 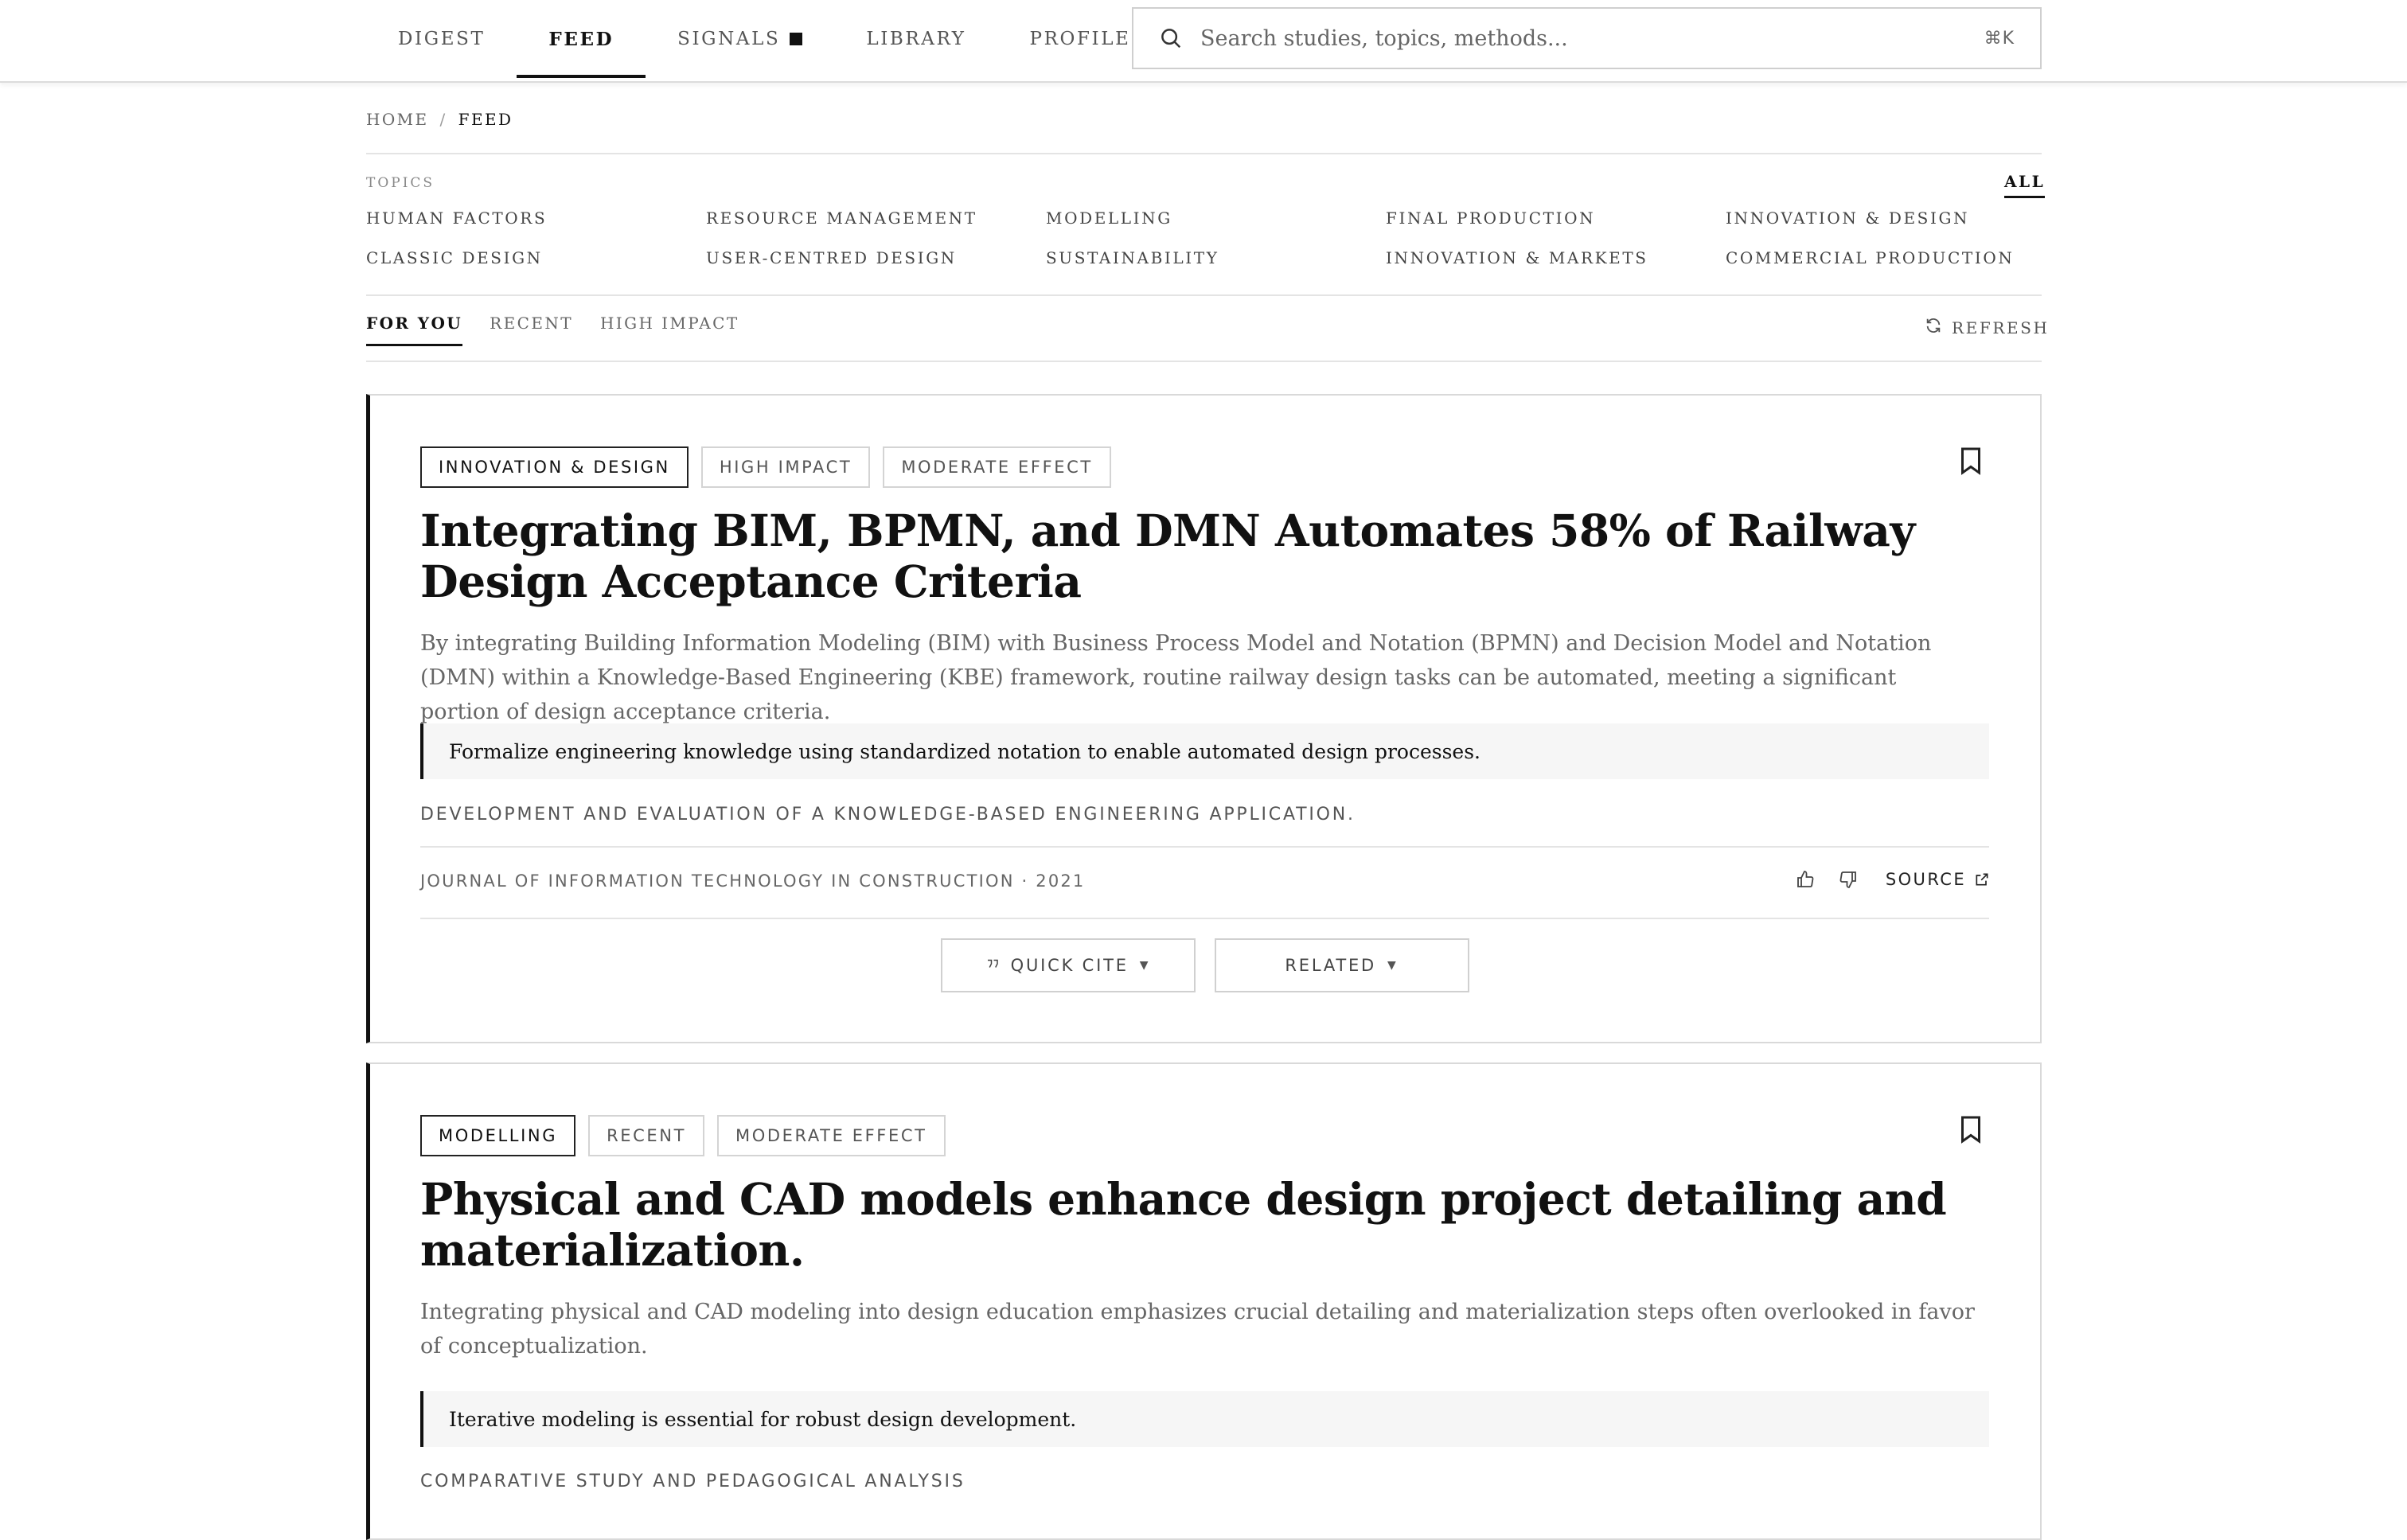 I want to click on search-input, so click(x=1592, y=38).